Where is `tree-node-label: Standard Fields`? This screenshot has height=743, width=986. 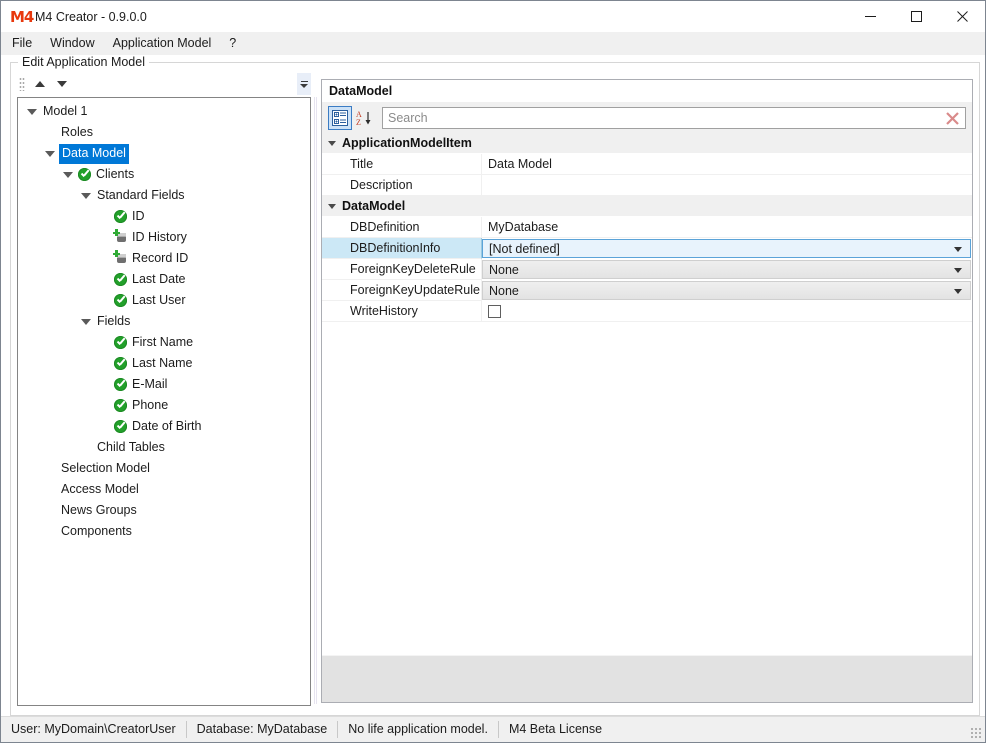 tree-node-label: Standard Fields is located at coordinates (141, 195).